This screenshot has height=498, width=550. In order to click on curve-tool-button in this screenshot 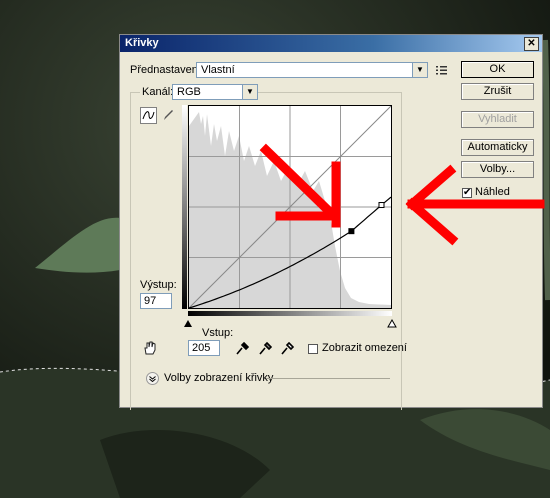, I will do `click(148, 115)`.